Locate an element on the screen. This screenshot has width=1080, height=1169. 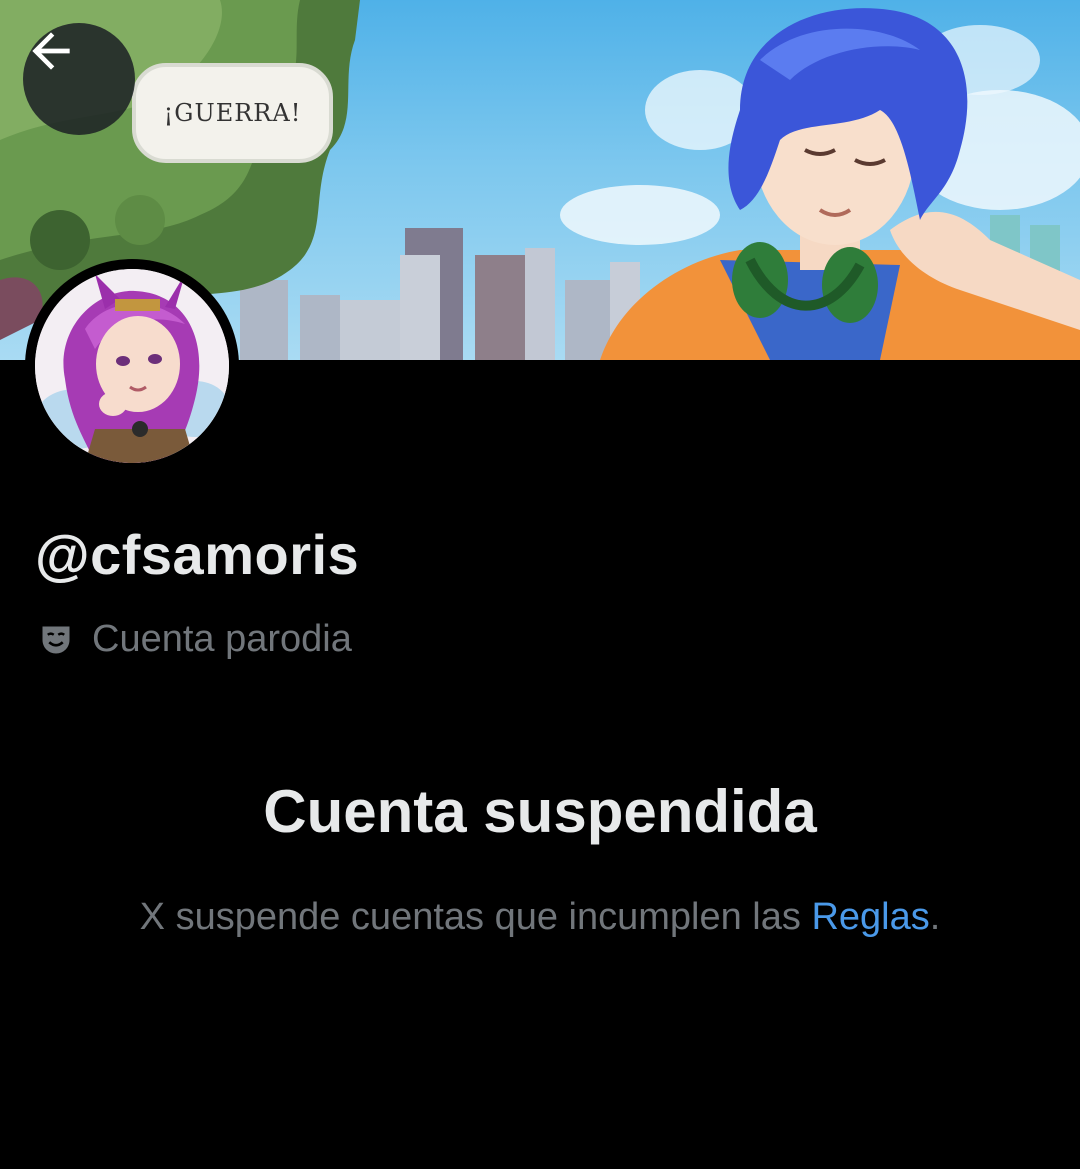
parody-label: Cuenta parodia is located at coordinates (195, 639).